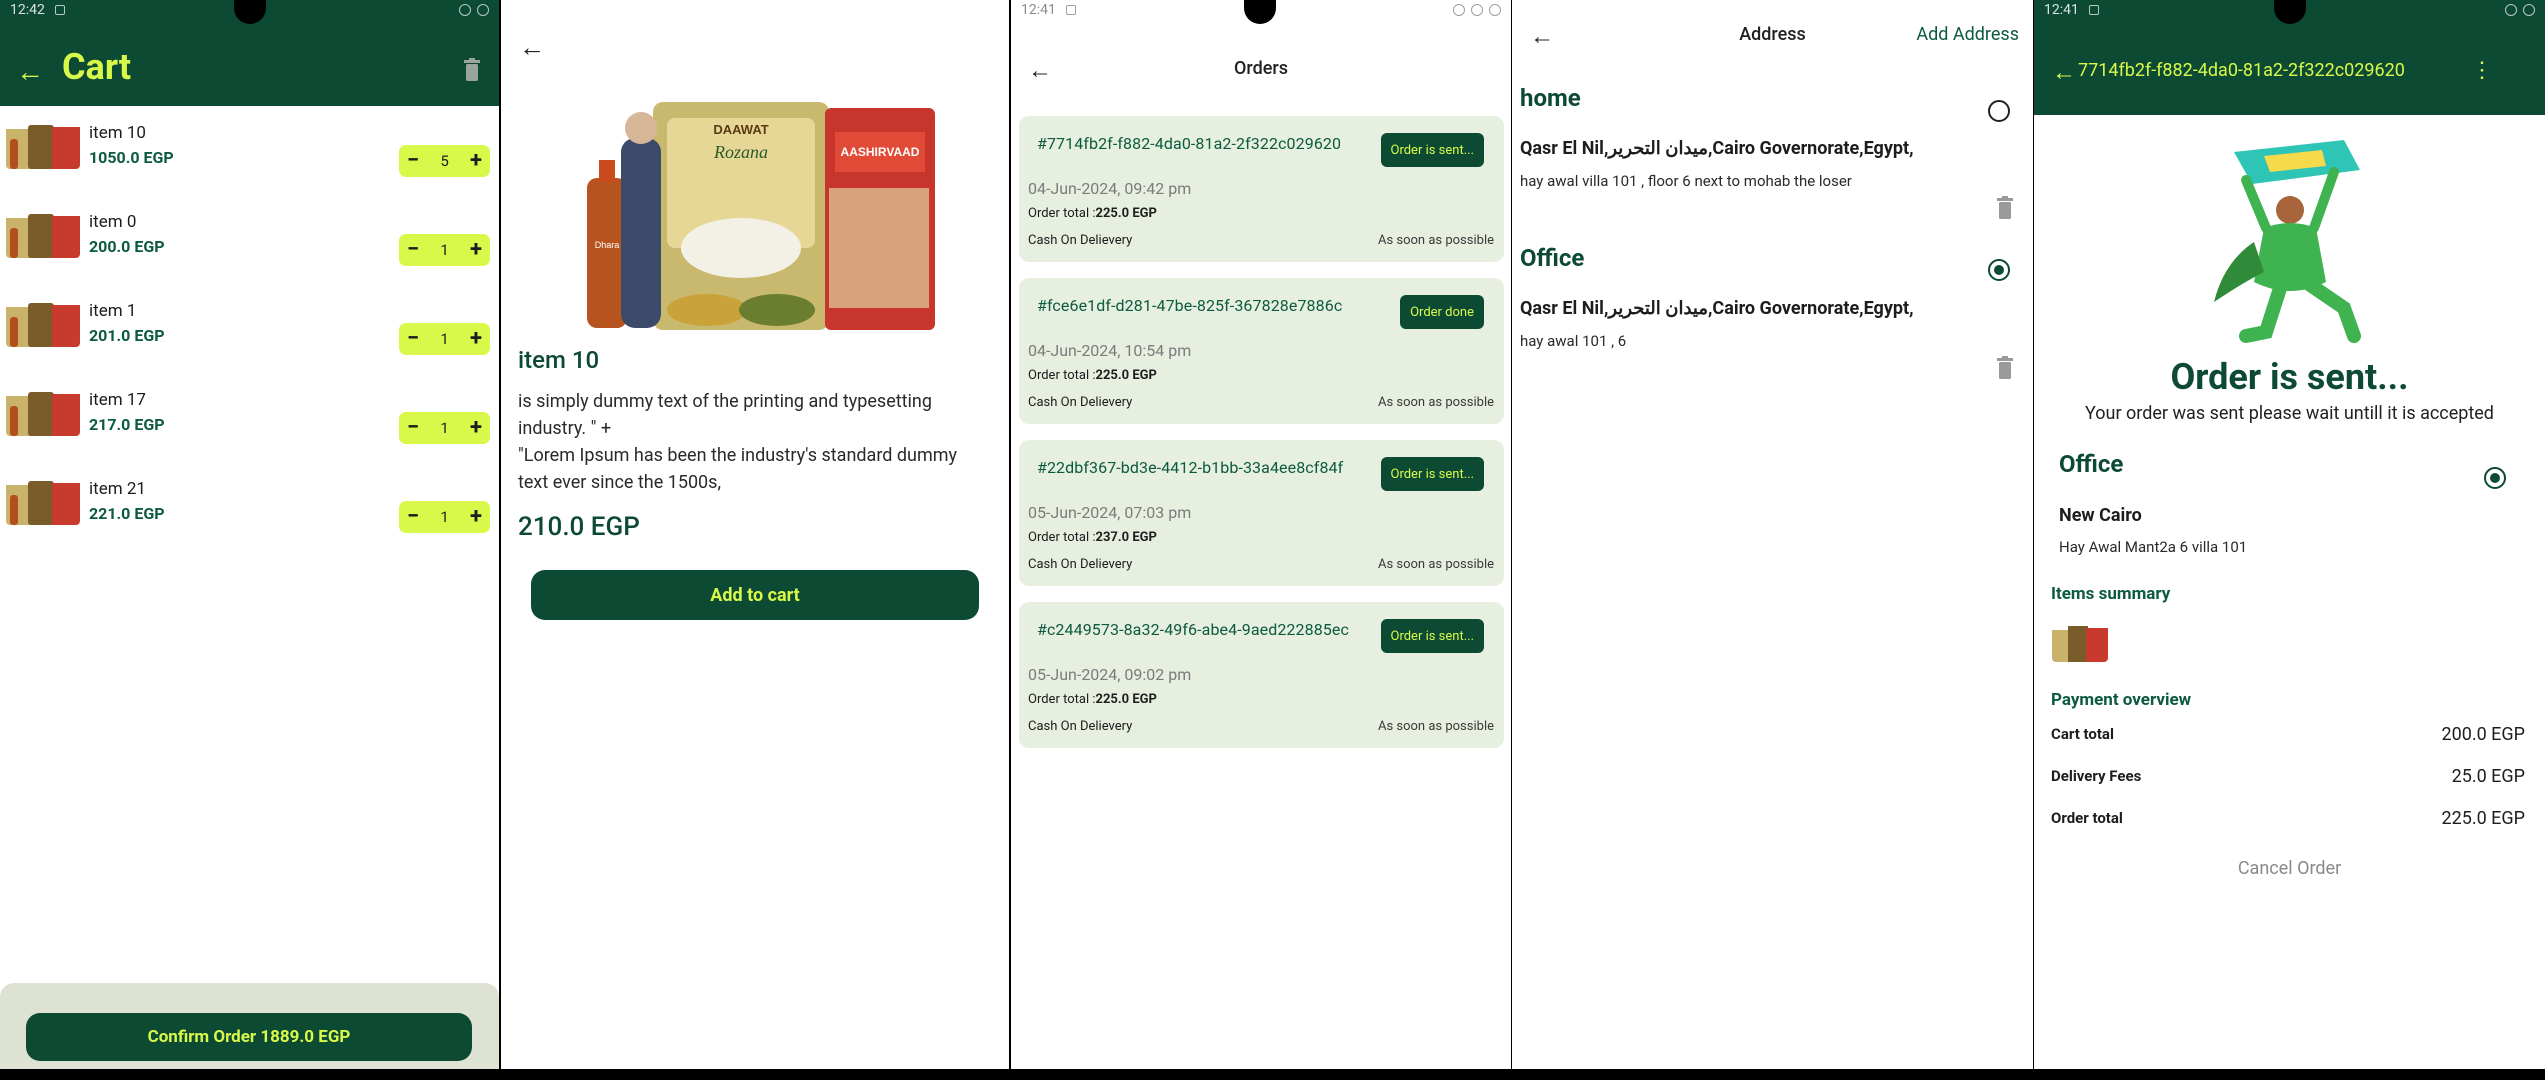 The height and width of the screenshot is (1080, 2545). I want to click on payment-row-cart-total: Cart total 200.0 EGP, so click(2288, 734).